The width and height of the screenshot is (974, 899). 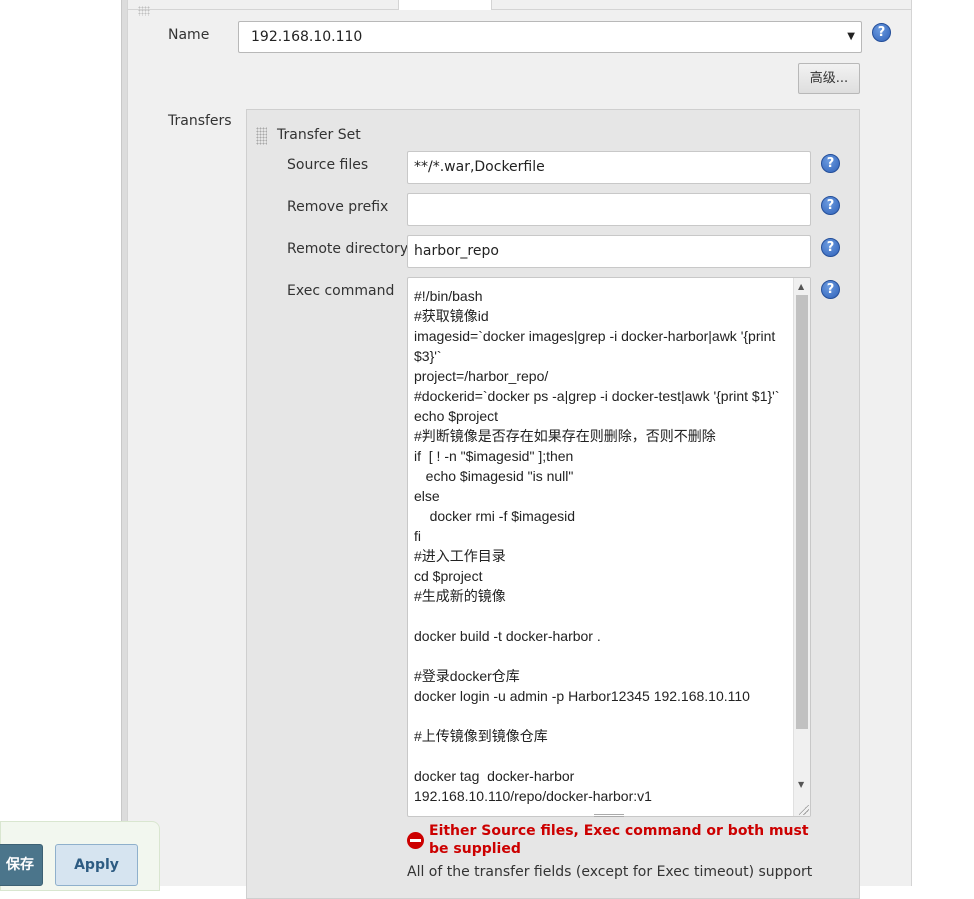 What do you see at coordinates (609, 209) in the screenshot?
I see `remove-prefix-input` at bounding box center [609, 209].